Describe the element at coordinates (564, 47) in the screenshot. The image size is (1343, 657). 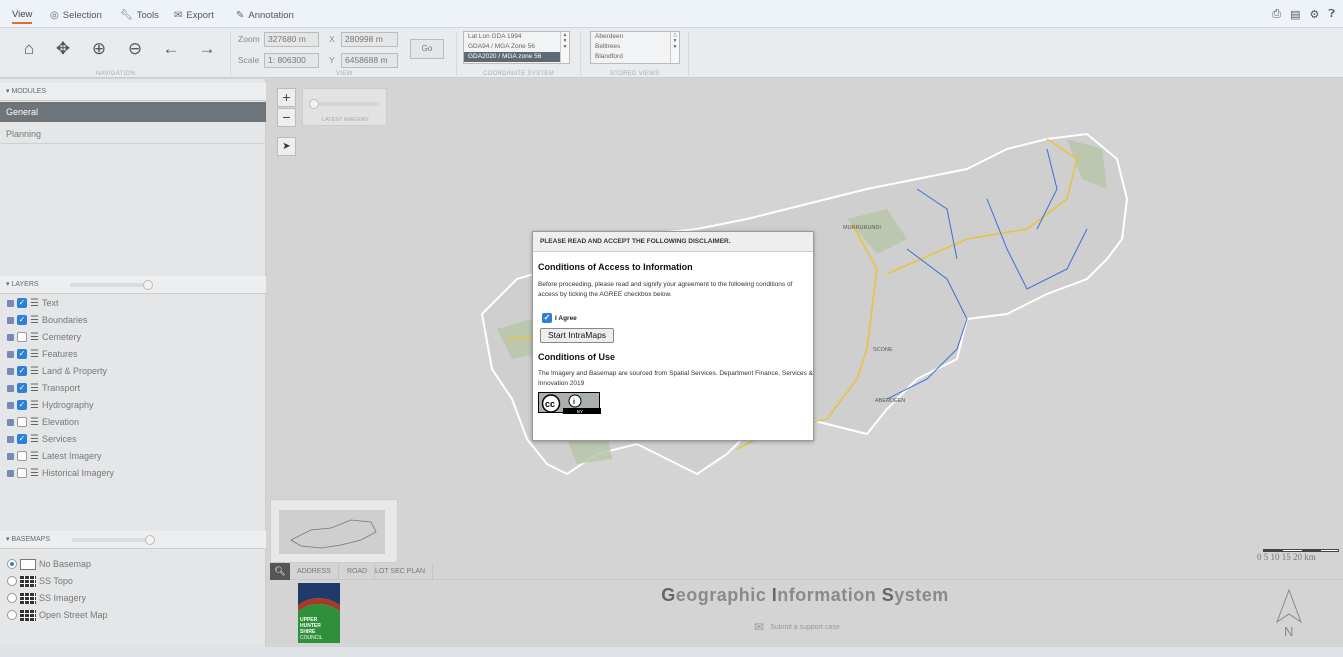
I see `scrollbar: ▲ ▼ ▼` at that location.